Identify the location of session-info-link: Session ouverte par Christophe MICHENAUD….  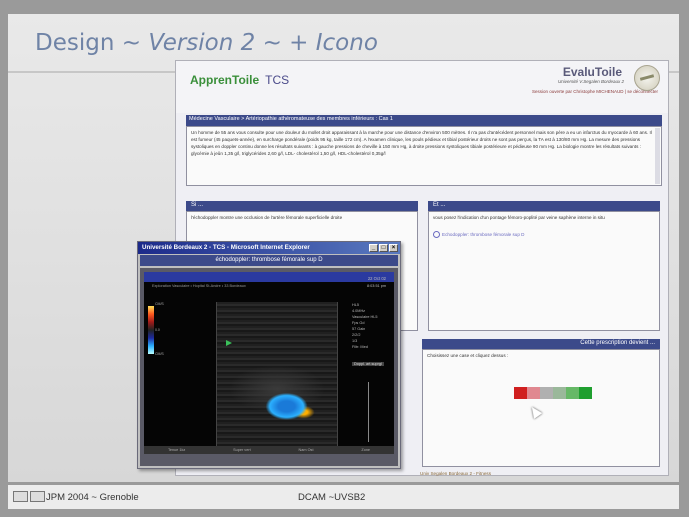
(595, 91).